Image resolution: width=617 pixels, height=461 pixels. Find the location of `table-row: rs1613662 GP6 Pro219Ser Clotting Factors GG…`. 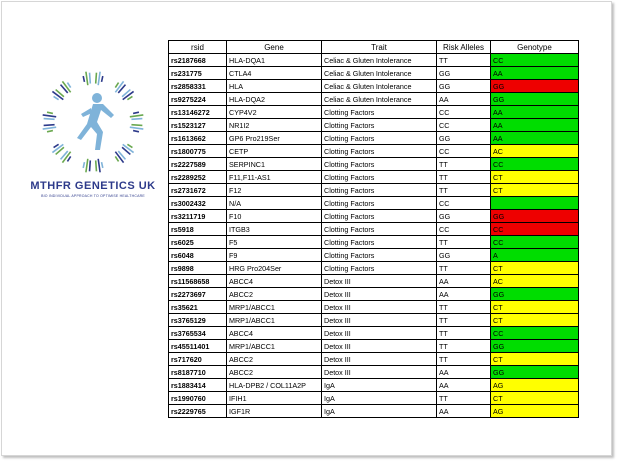

table-row: rs1613662 GP6 Pro219Ser Clotting Factors GG… is located at coordinates (373, 138).